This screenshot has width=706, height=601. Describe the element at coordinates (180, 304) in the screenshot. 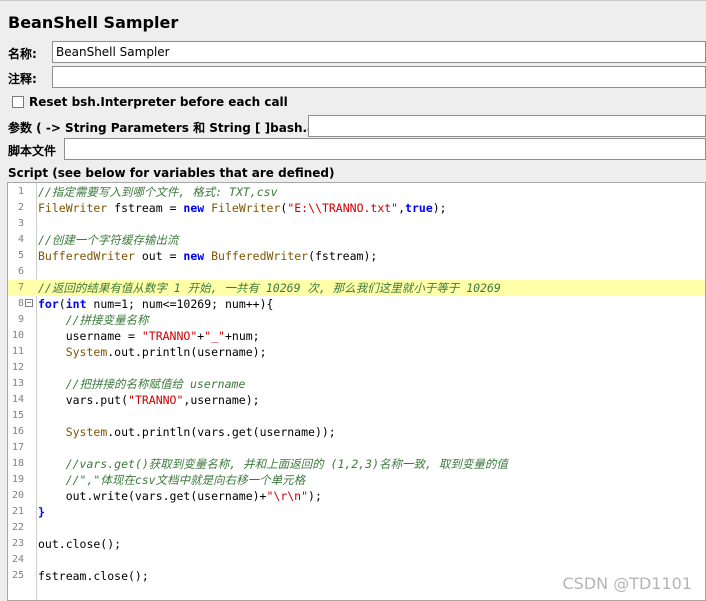

I see `code-text: num=1; num<=10269; num++){` at that location.